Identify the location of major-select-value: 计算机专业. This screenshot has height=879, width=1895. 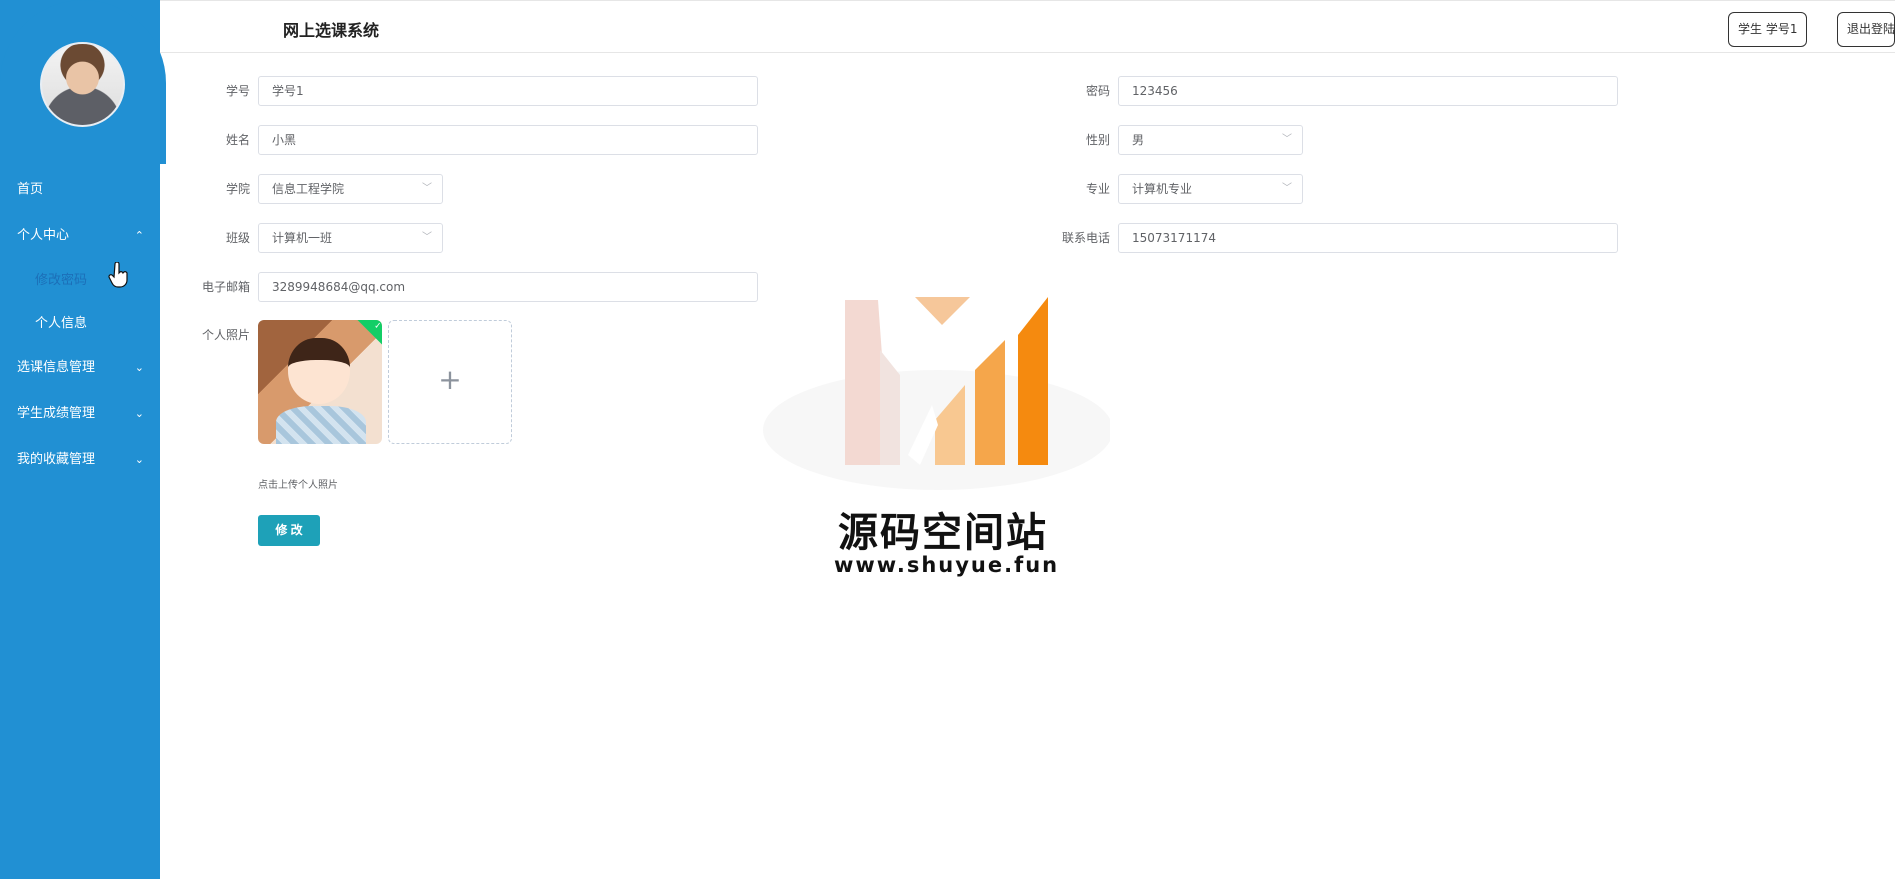
(1162, 189).